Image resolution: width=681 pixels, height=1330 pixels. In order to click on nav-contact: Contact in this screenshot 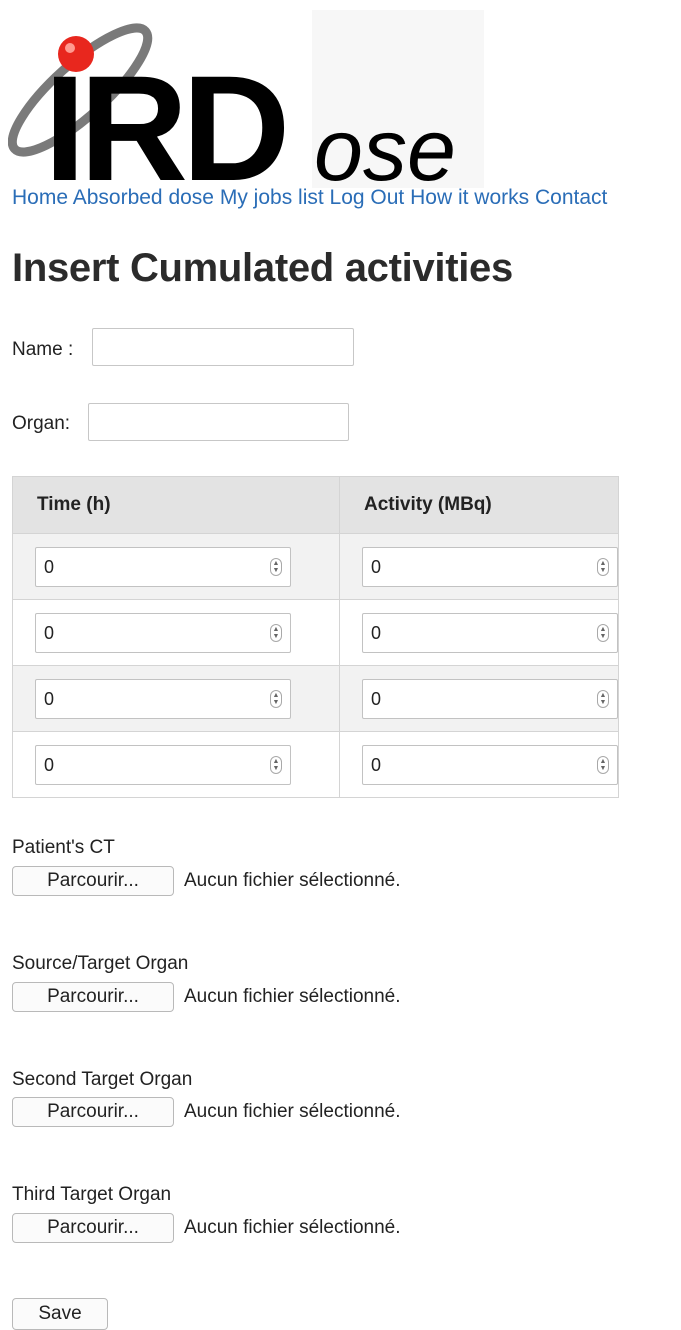, I will do `click(571, 197)`.